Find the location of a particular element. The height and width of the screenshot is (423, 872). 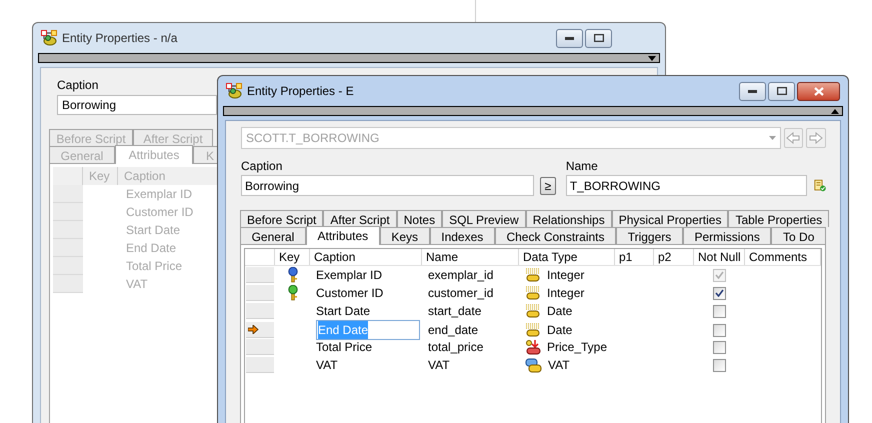

tab: Permissions is located at coordinates (727, 235).